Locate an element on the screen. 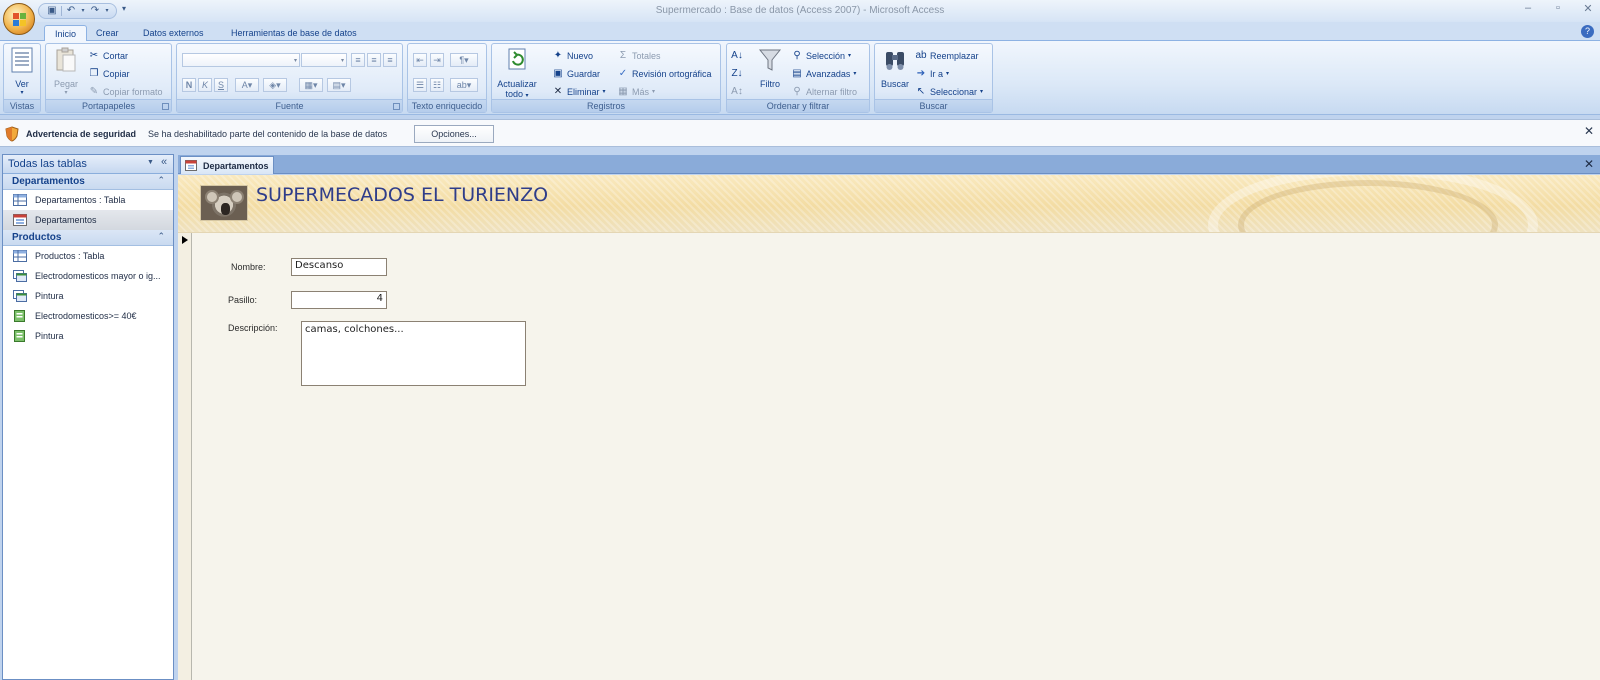 This screenshot has height=680, width=1600. alternate-fill-icon: ▤▾ is located at coordinates (339, 85).